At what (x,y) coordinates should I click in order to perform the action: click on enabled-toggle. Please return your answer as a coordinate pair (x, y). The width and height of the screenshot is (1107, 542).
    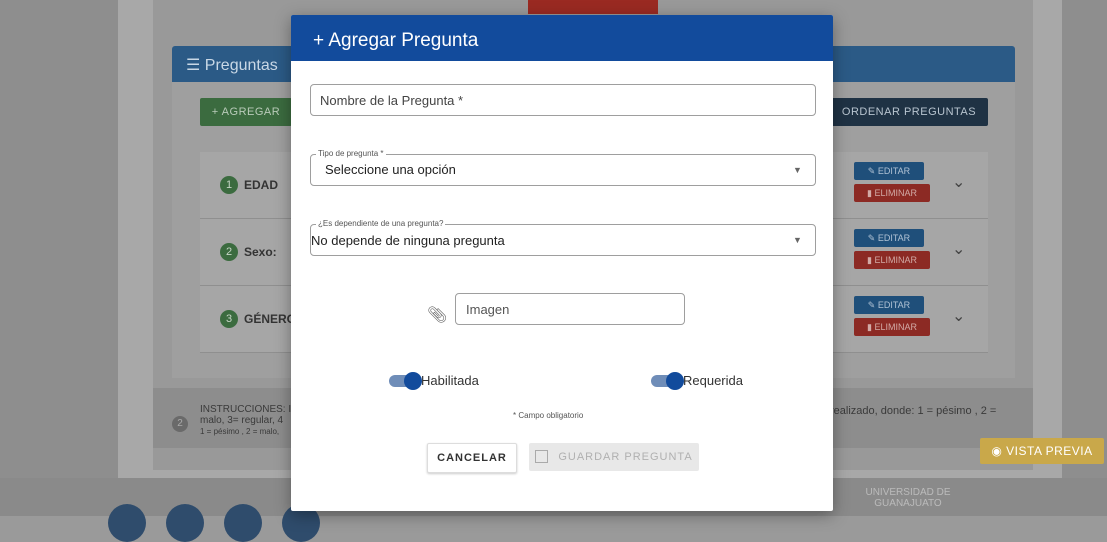
    Looking at the image, I should click on (405, 381).